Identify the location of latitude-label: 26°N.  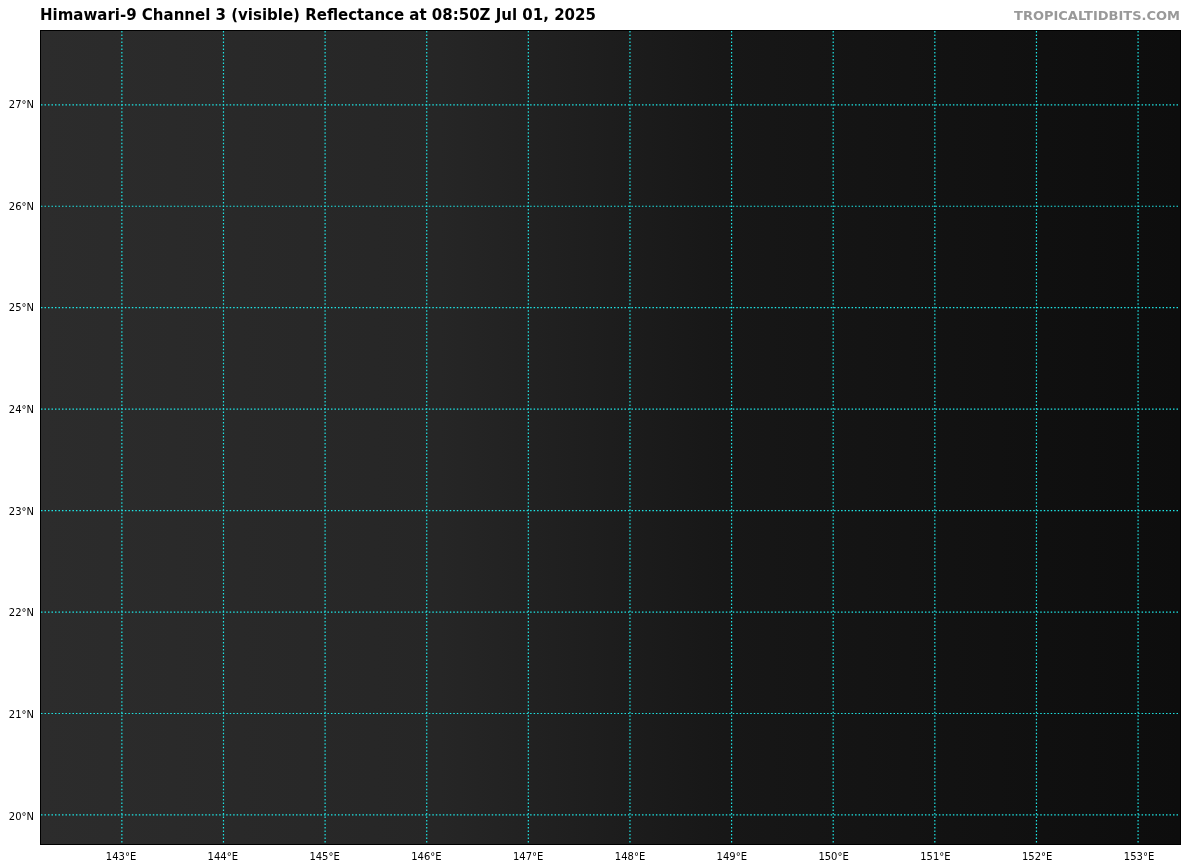
(21, 206).